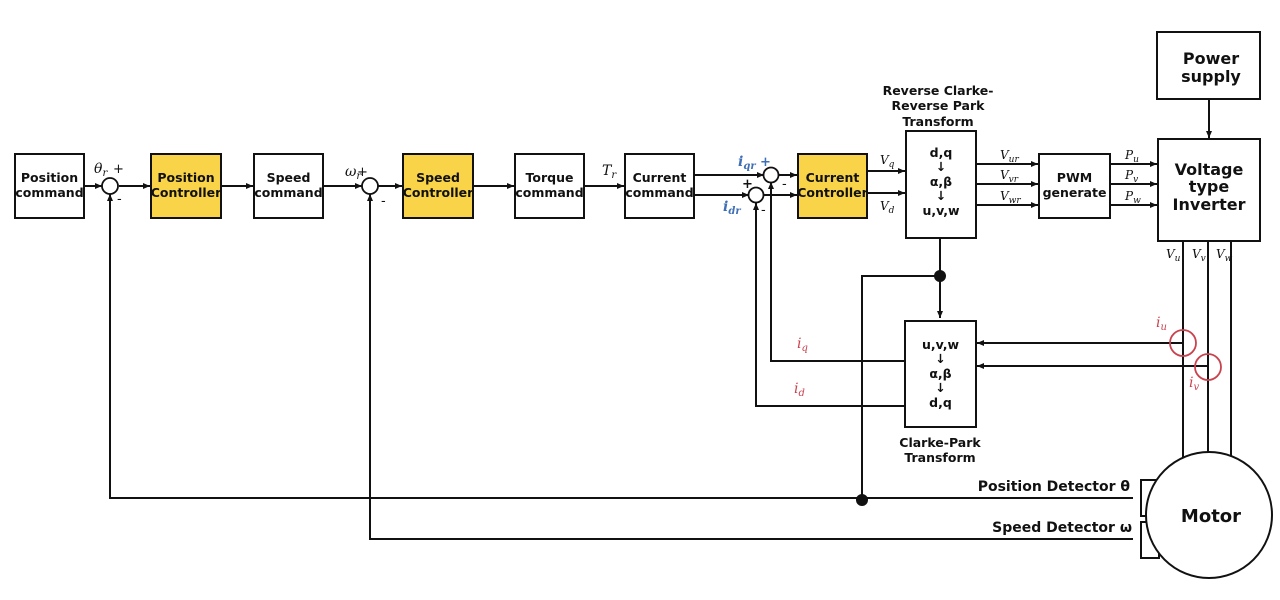 Image resolution: width=1280 pixels, height=600 pixels. I want to click on signal-V-q: Vq, so click(887, 161).